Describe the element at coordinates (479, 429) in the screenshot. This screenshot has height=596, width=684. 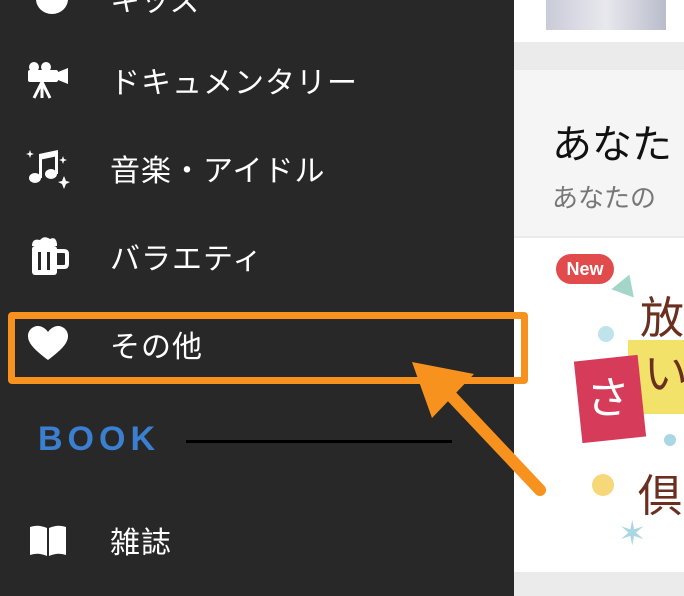
I see `pointer-arrow-icon` at that location.